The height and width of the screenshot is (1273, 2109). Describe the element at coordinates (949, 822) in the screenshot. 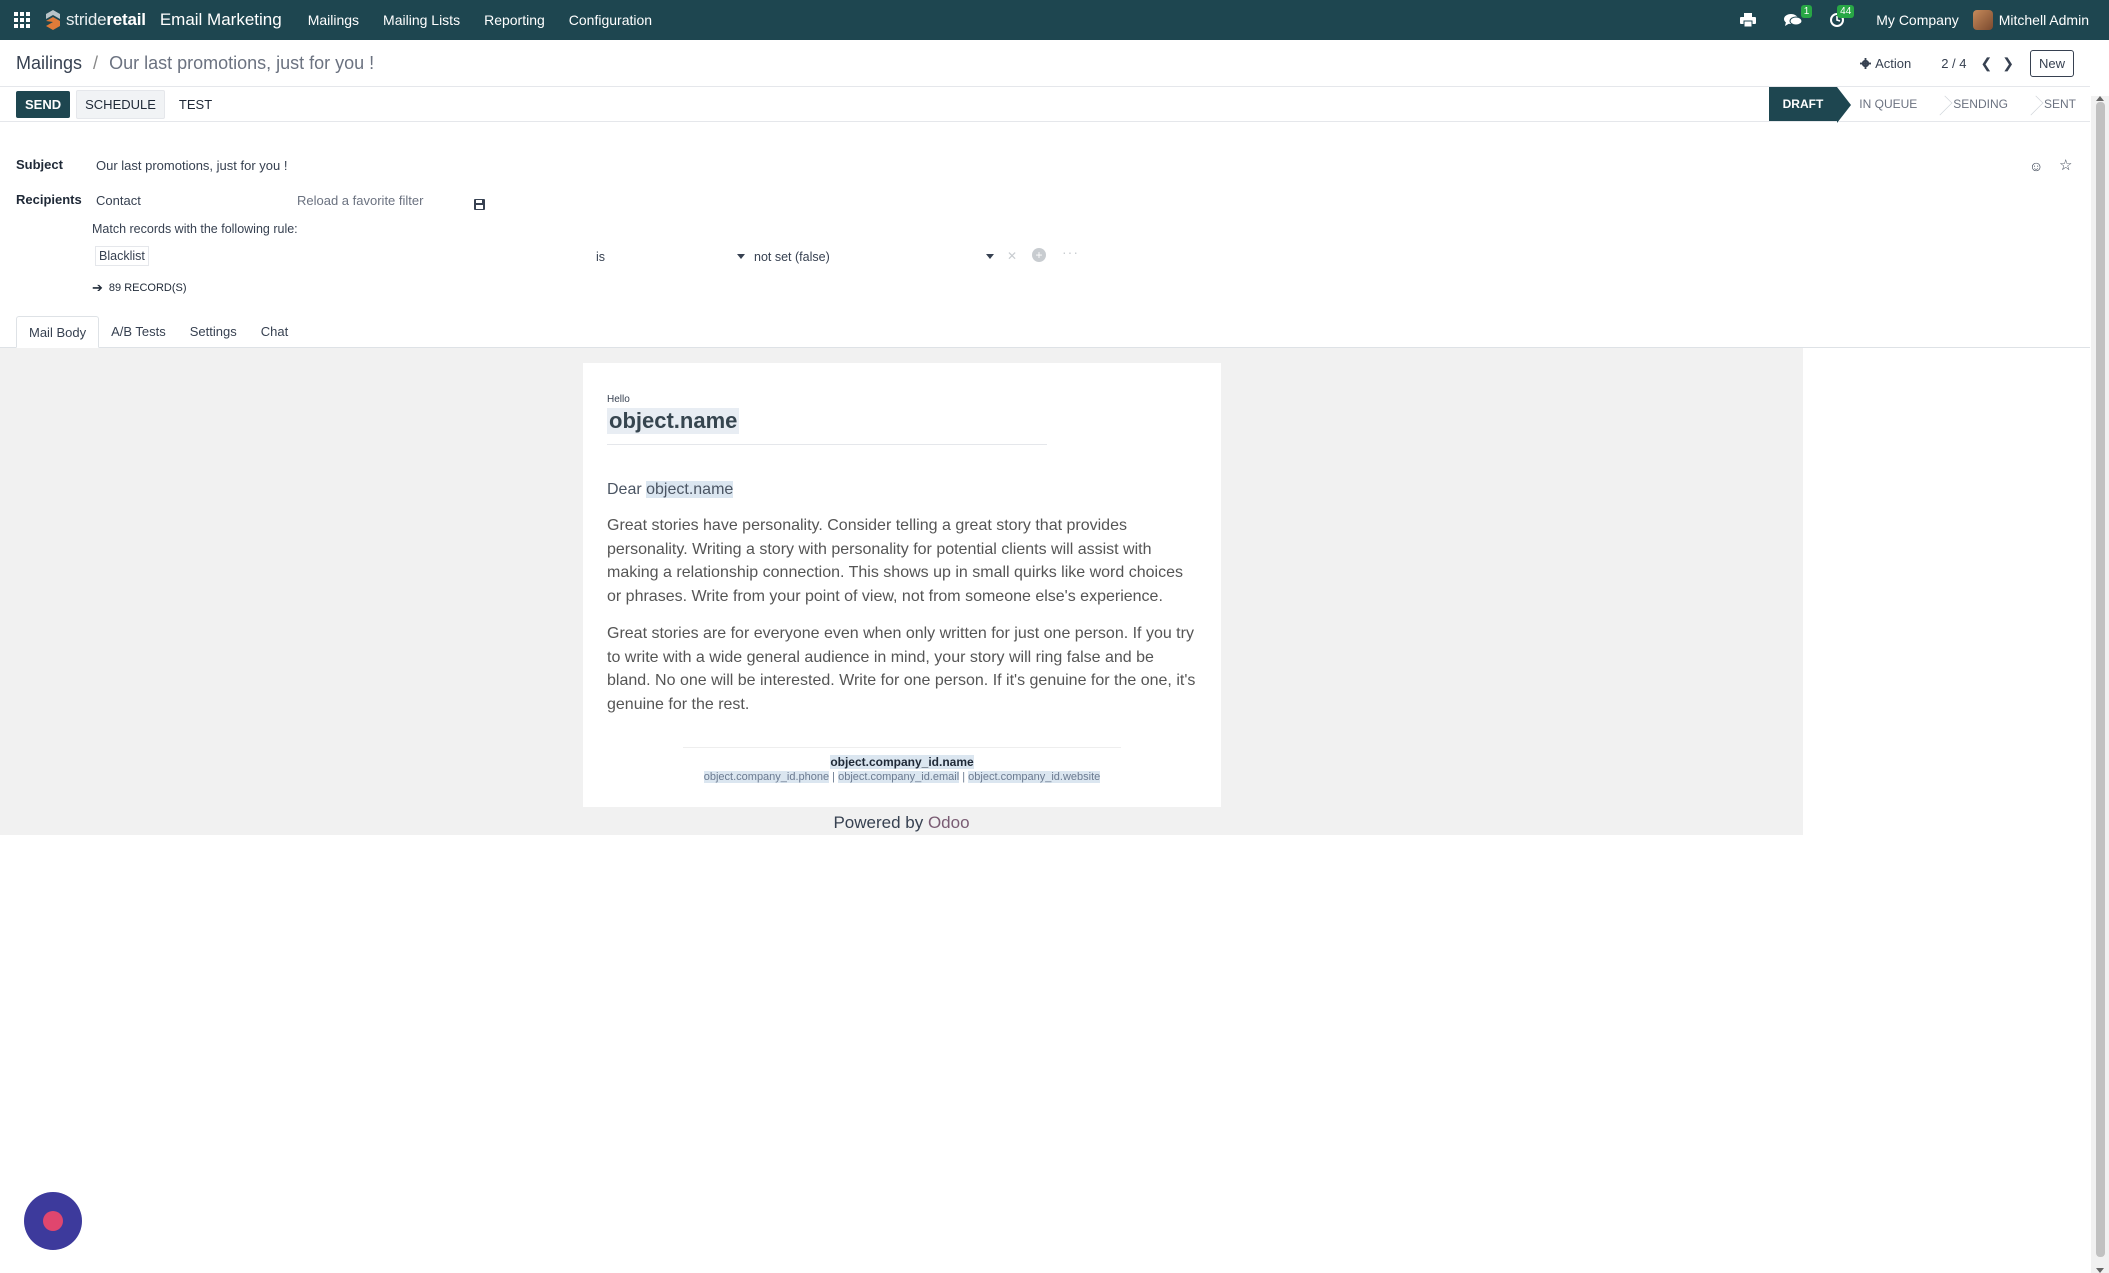

I see `odoo-link: Odoo` at that location.